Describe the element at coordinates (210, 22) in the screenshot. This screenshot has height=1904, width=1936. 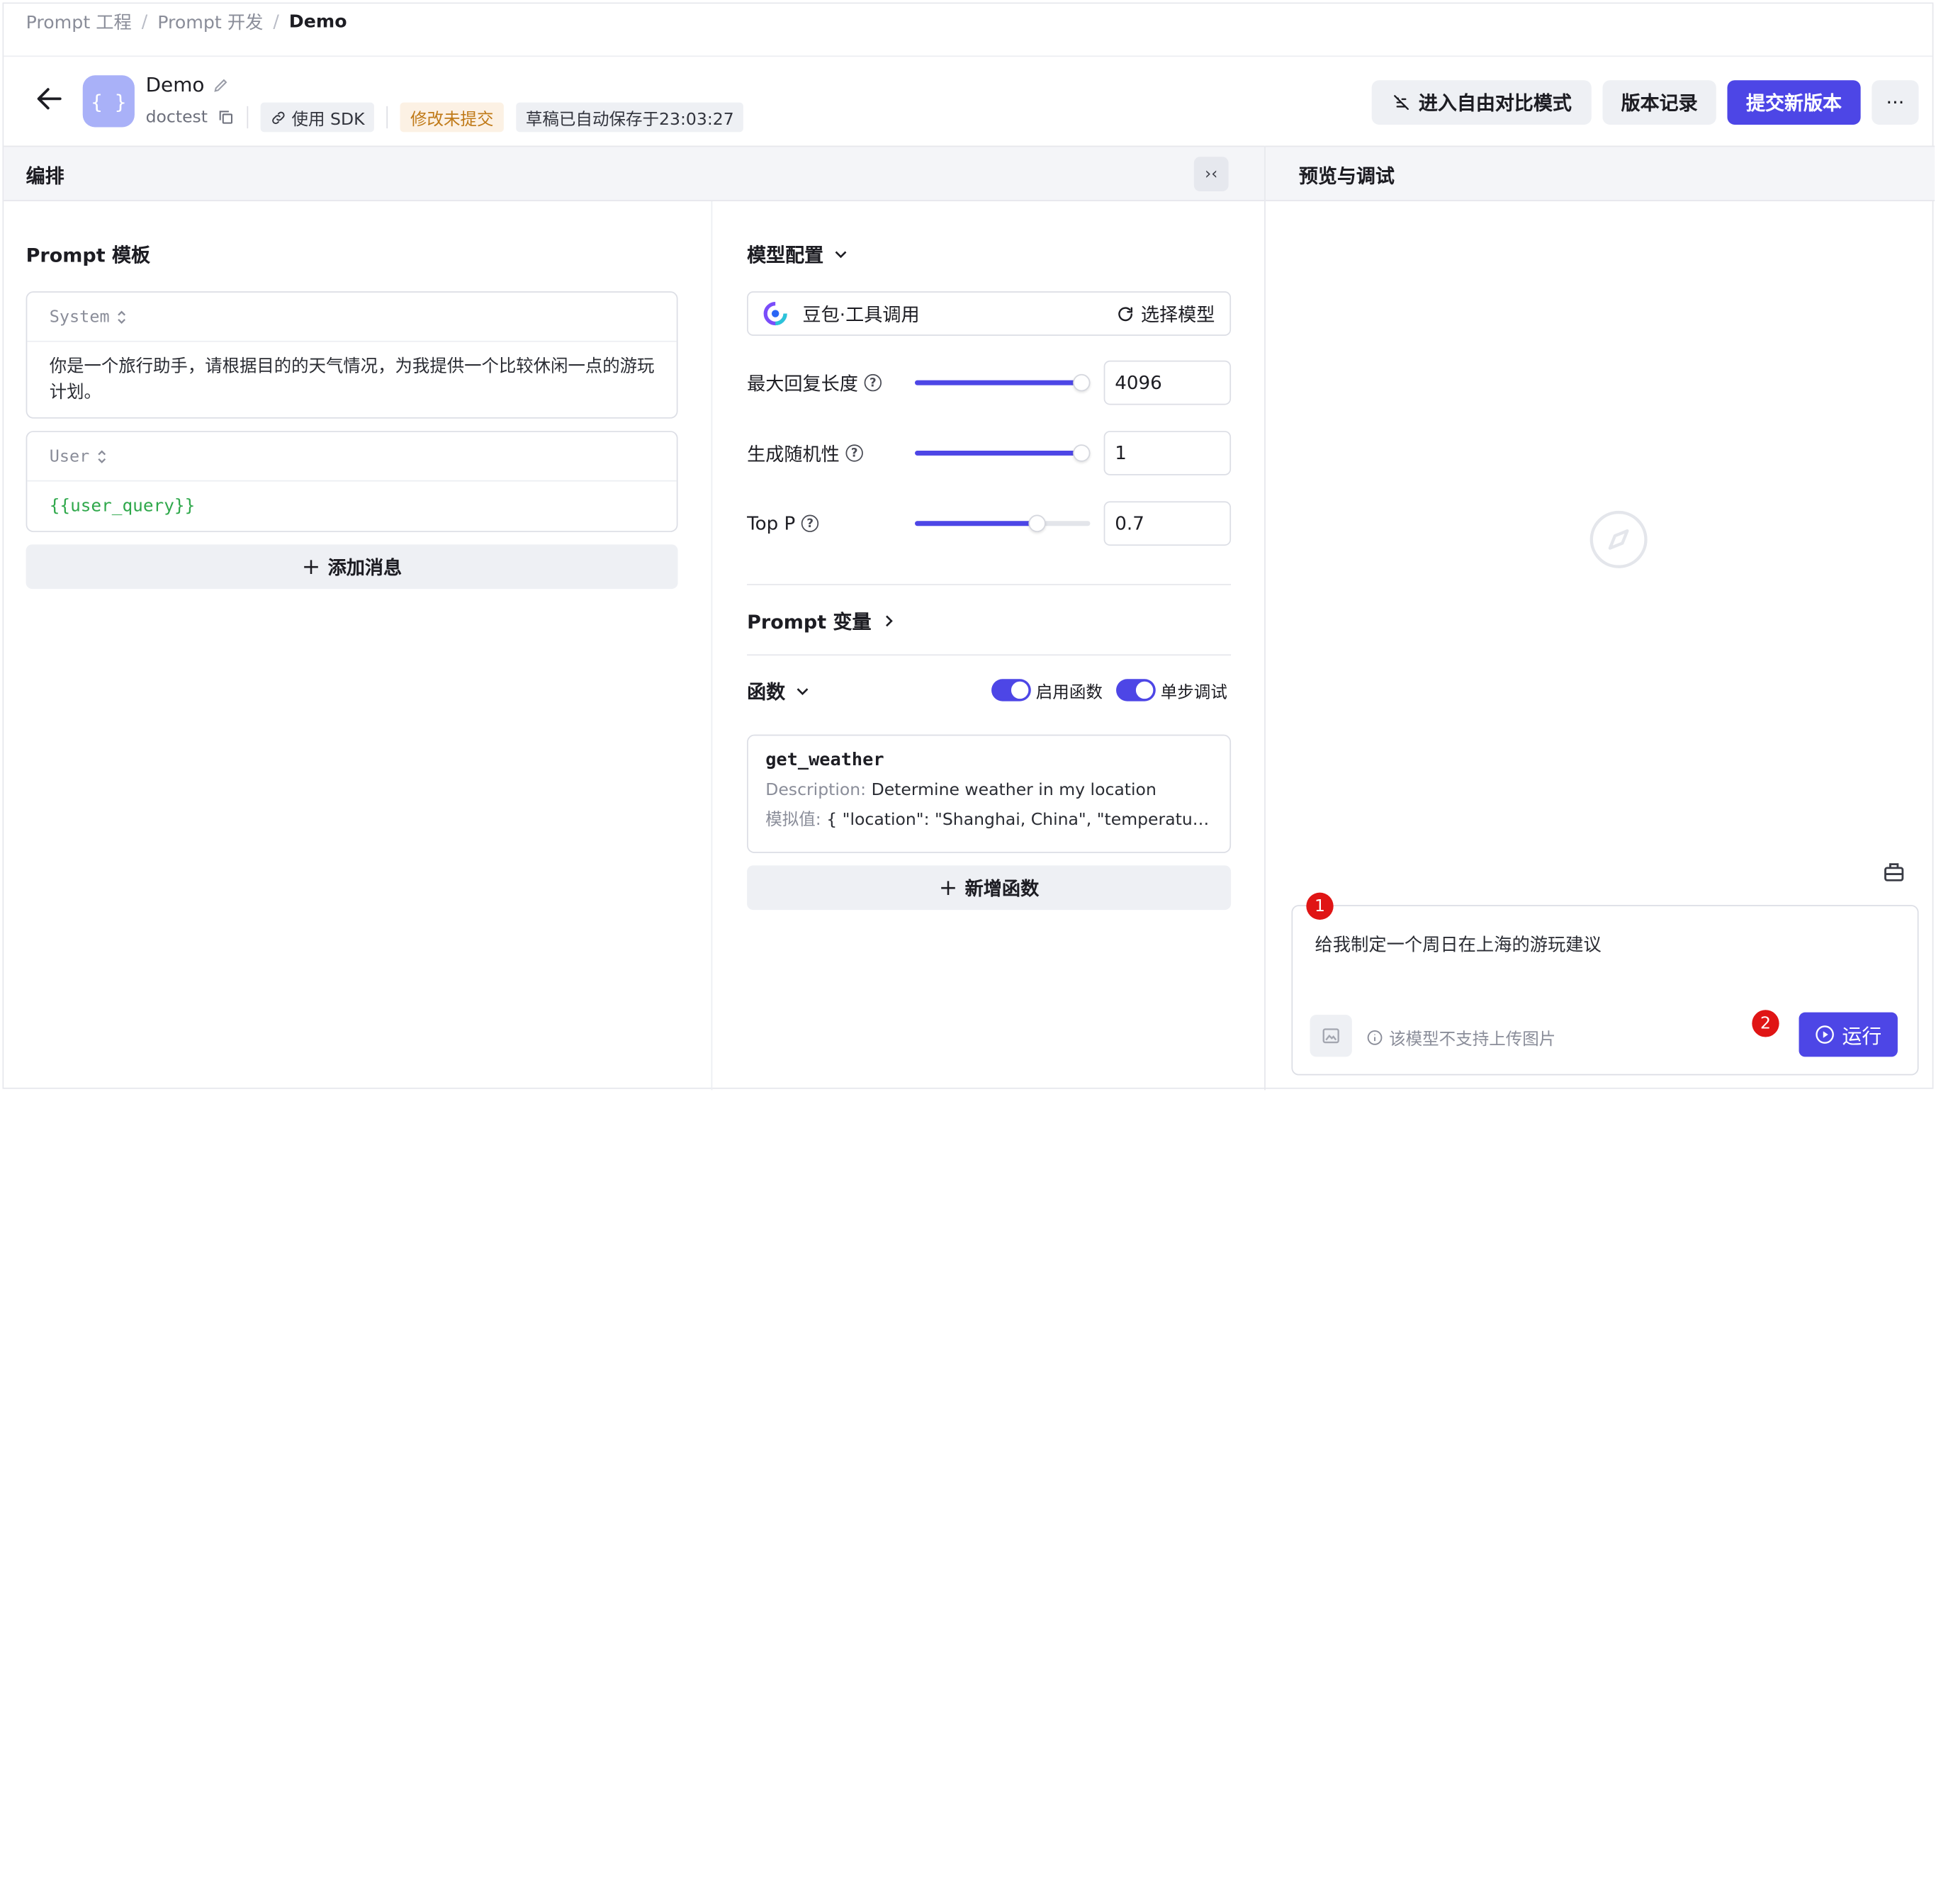
I see `breadcrumb-item-prompt-dev: Prompt 开发` at that location.